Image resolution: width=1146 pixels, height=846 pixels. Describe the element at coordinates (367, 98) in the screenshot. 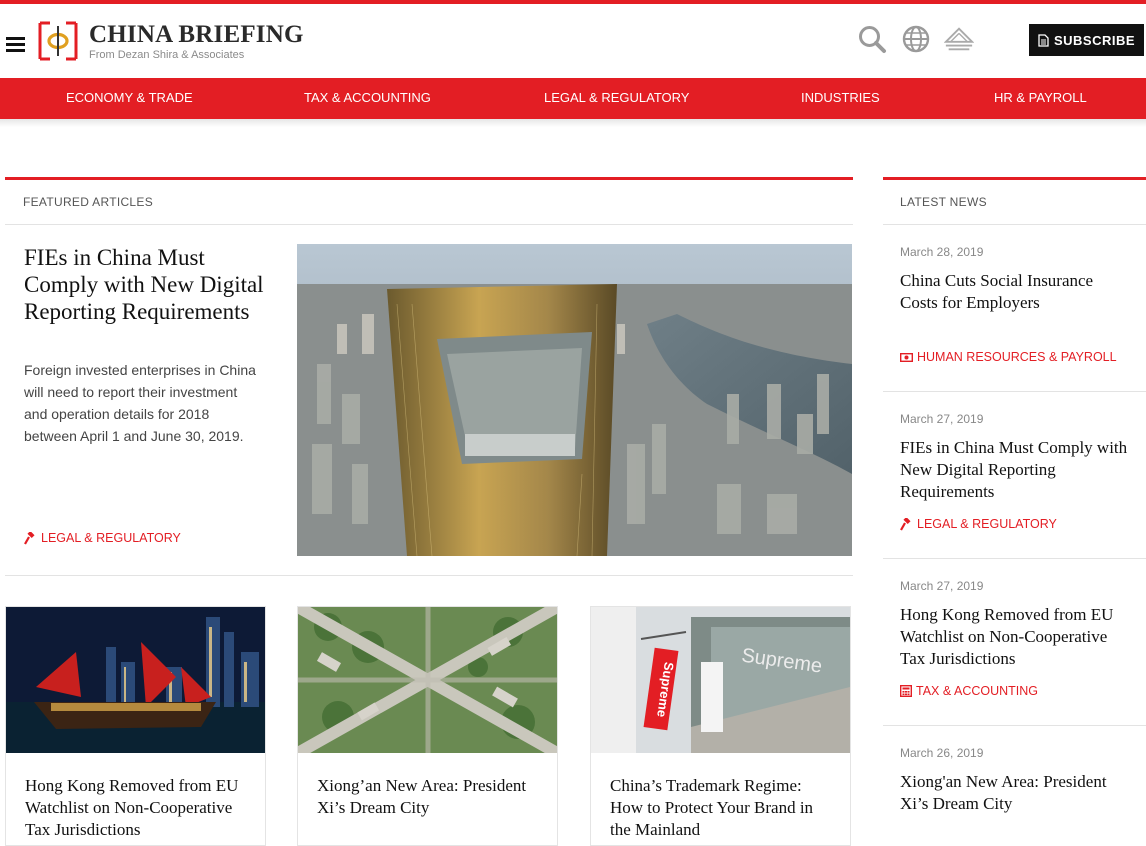

I see `nav-tax-accounting: TAX & ACCOUNTING` at that location.